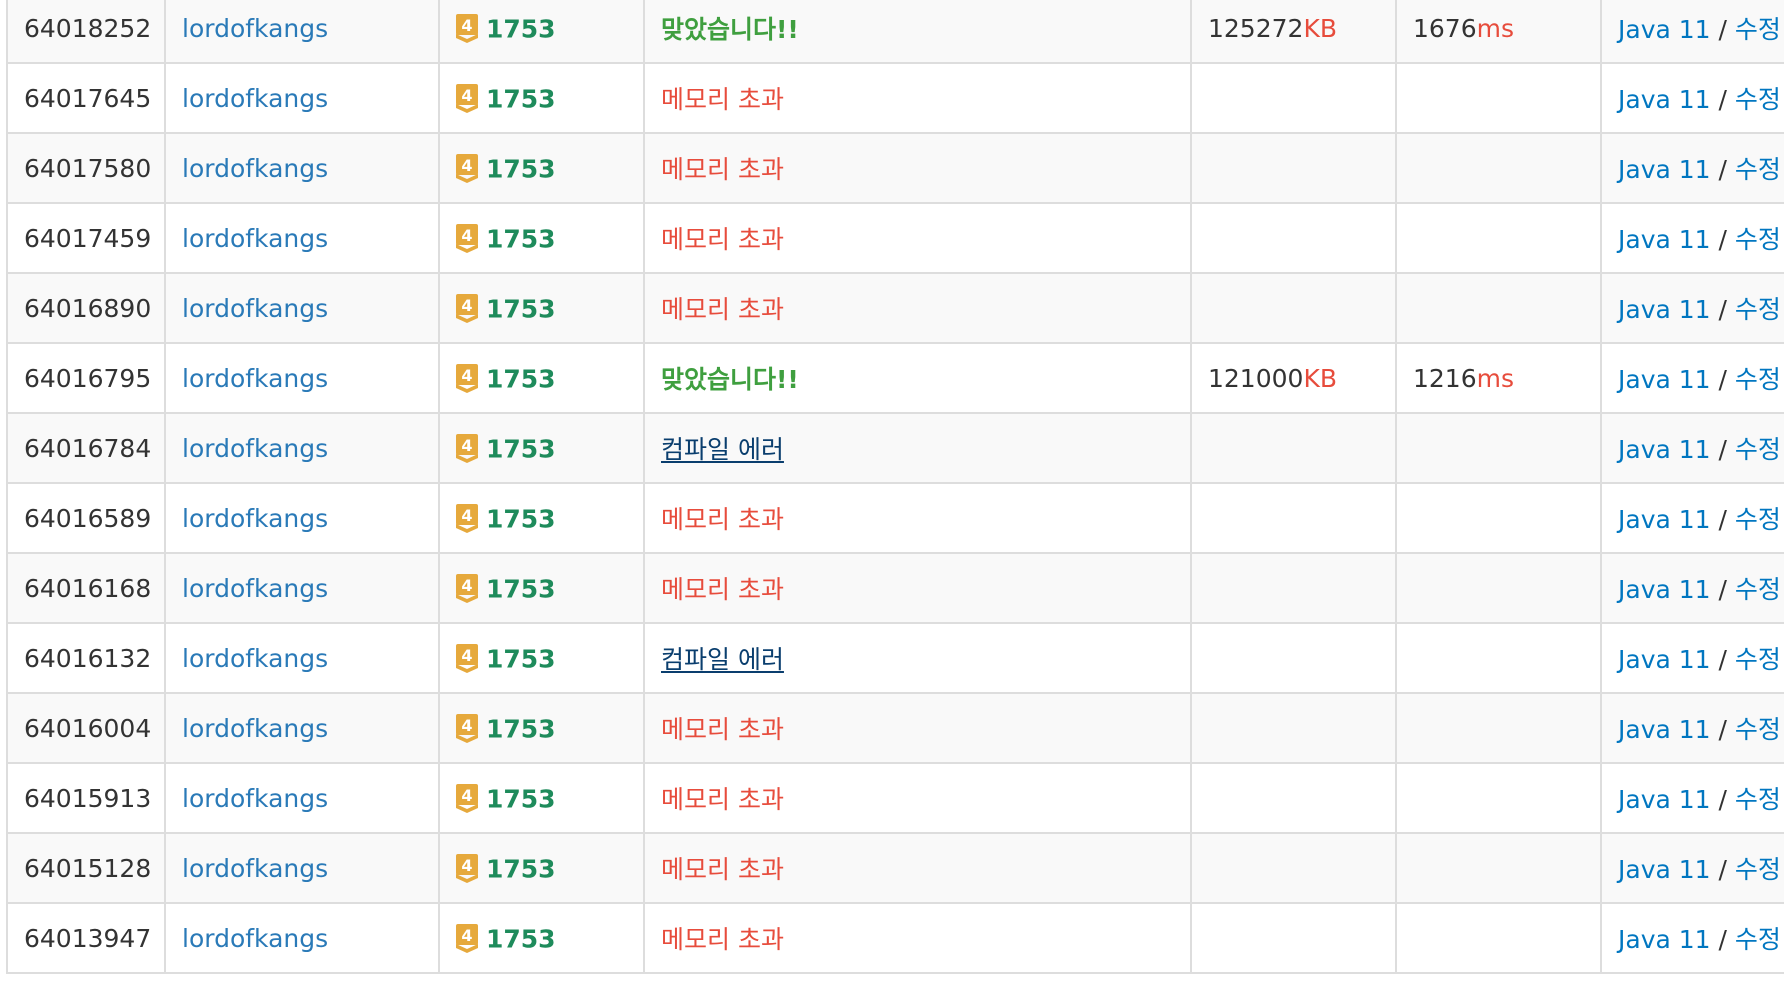 The height and width of the screenshot is (992, 1784). What do you see at coordinates (86, 378) in the screenshot?
I see `submission-id: 64016795` at bounding box center [86, 378].